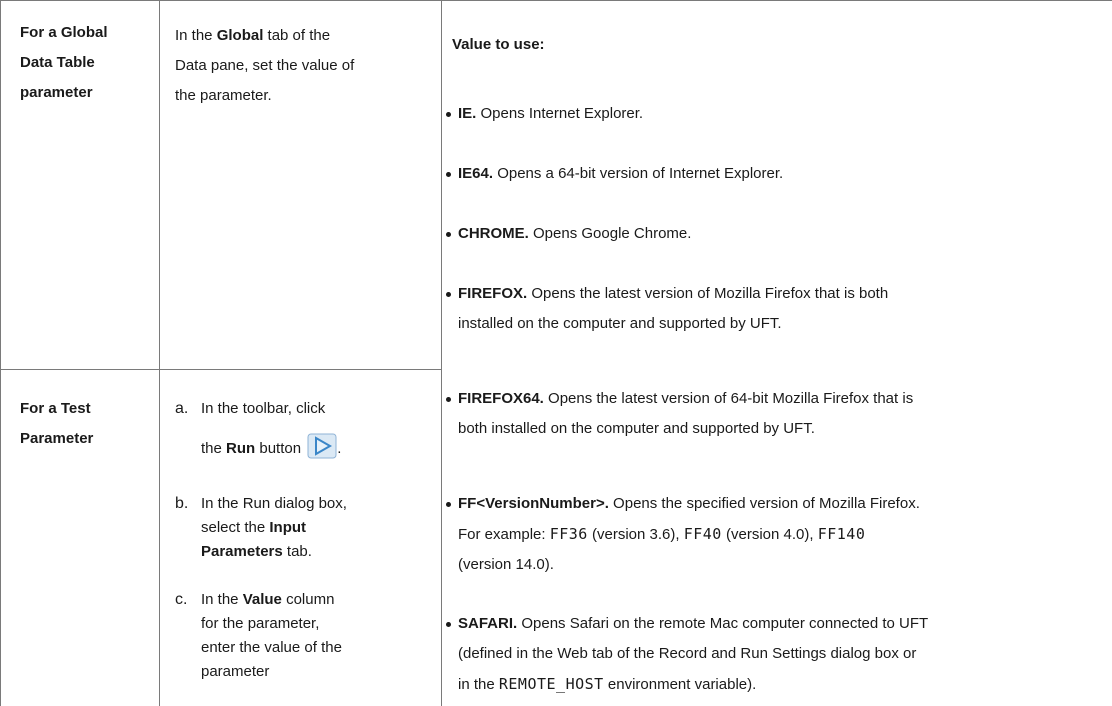  What do you see at coordinates (322, 446) in the screenshot?
I see `run-play-icon` at bounding box center [322, 446].